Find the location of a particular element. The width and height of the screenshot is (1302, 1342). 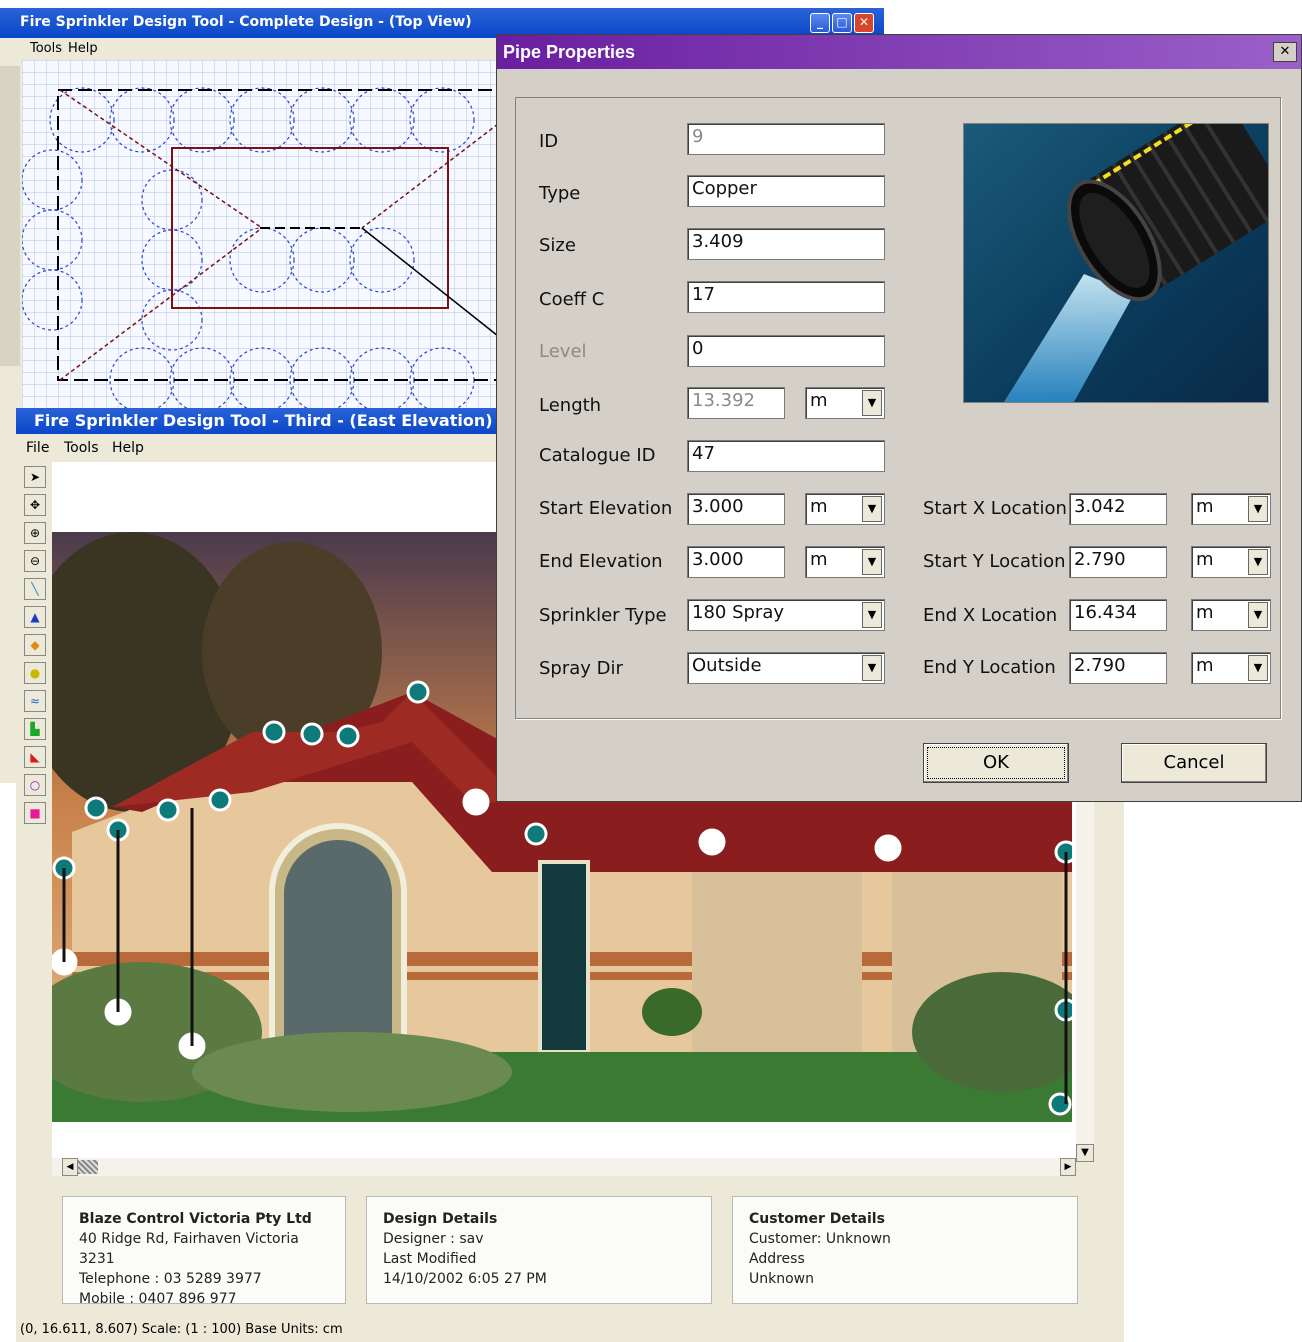

label-end-x-location: End X Location is located at coordinates (990, 615).